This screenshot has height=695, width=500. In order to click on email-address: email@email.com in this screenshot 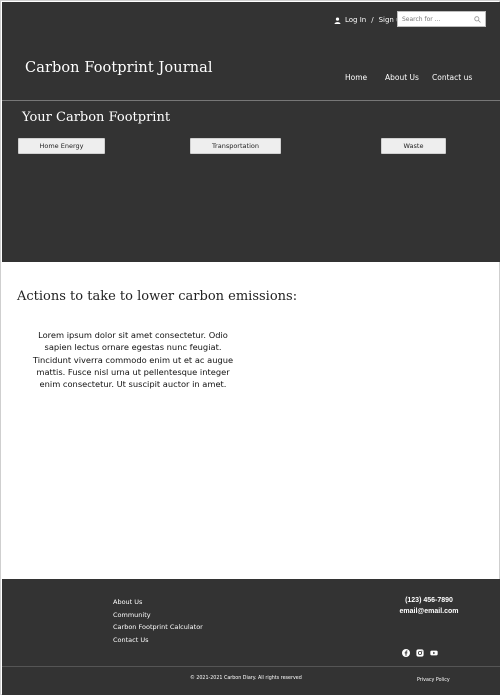, I will do `click(429, 612)`.